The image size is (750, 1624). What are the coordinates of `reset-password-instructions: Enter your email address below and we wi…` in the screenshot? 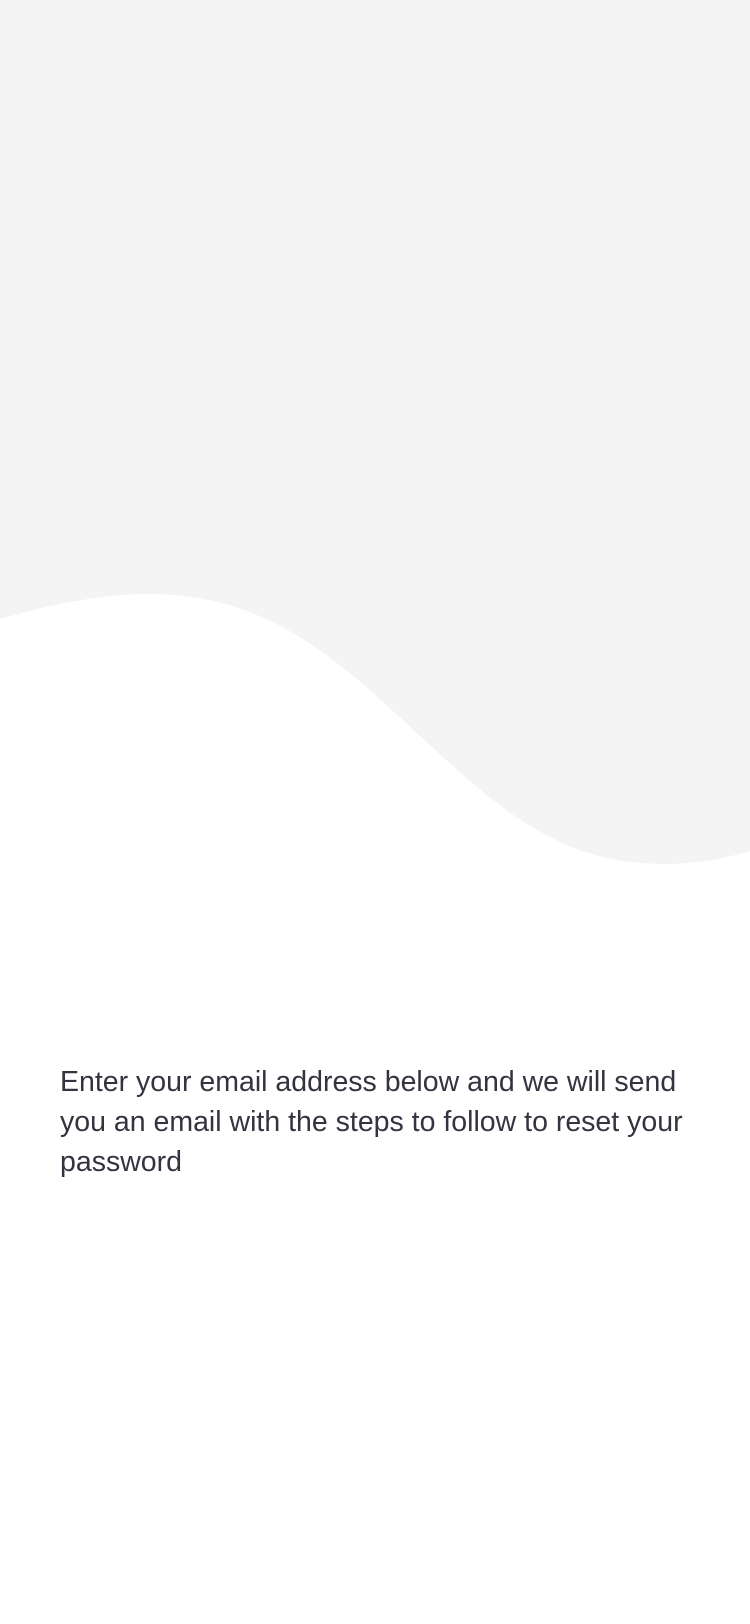 It's located at (371, 1122).